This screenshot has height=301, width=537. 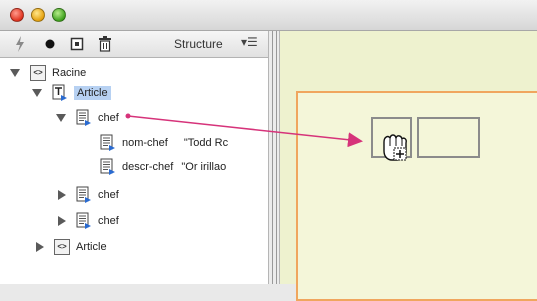 I want to click on text-frame, so click(x=448, y=137).